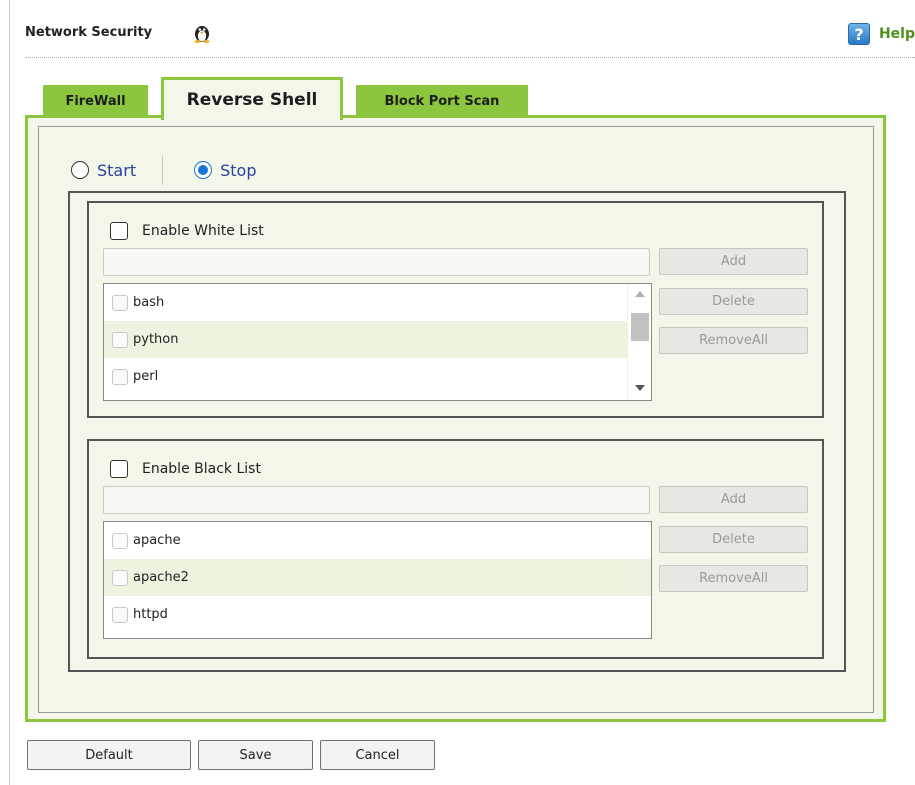  Describe the element at coordinates (377, 302) in the screenshot. I see `list-item: bash` at that location.